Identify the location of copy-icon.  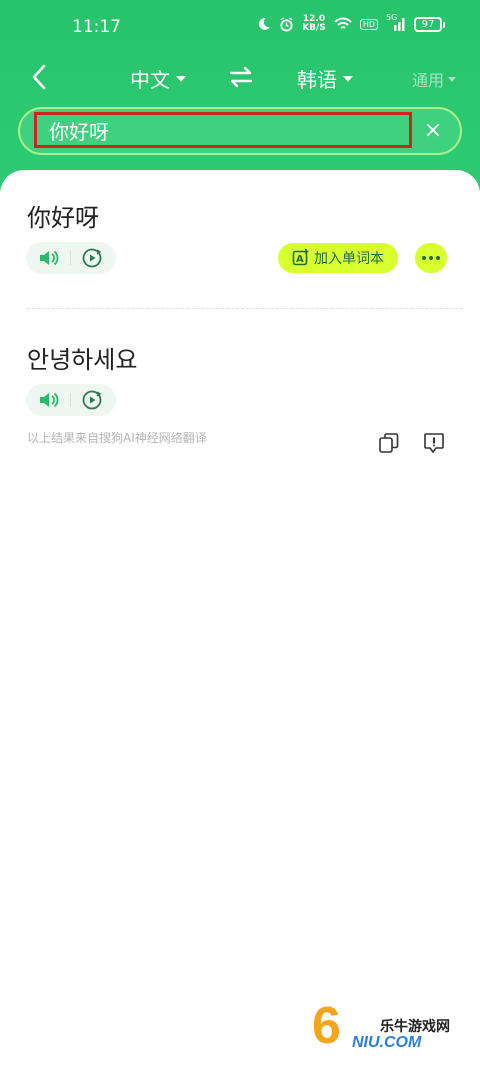
(389, 443).